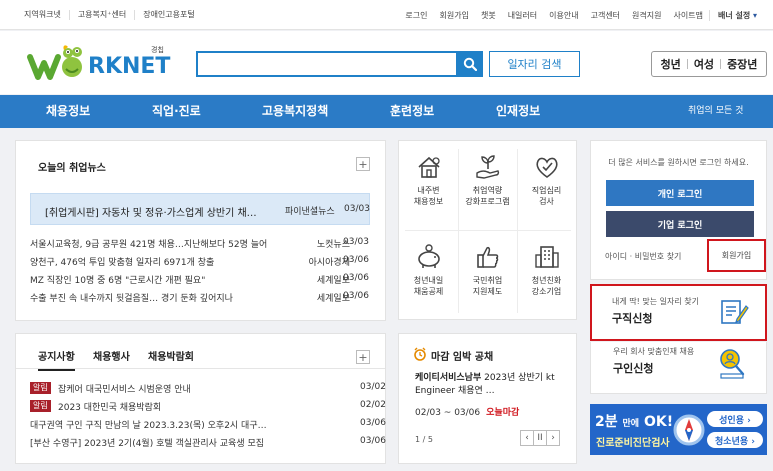  I want to click on link-local-worknet: 지역워크넷, so click(43, 15).